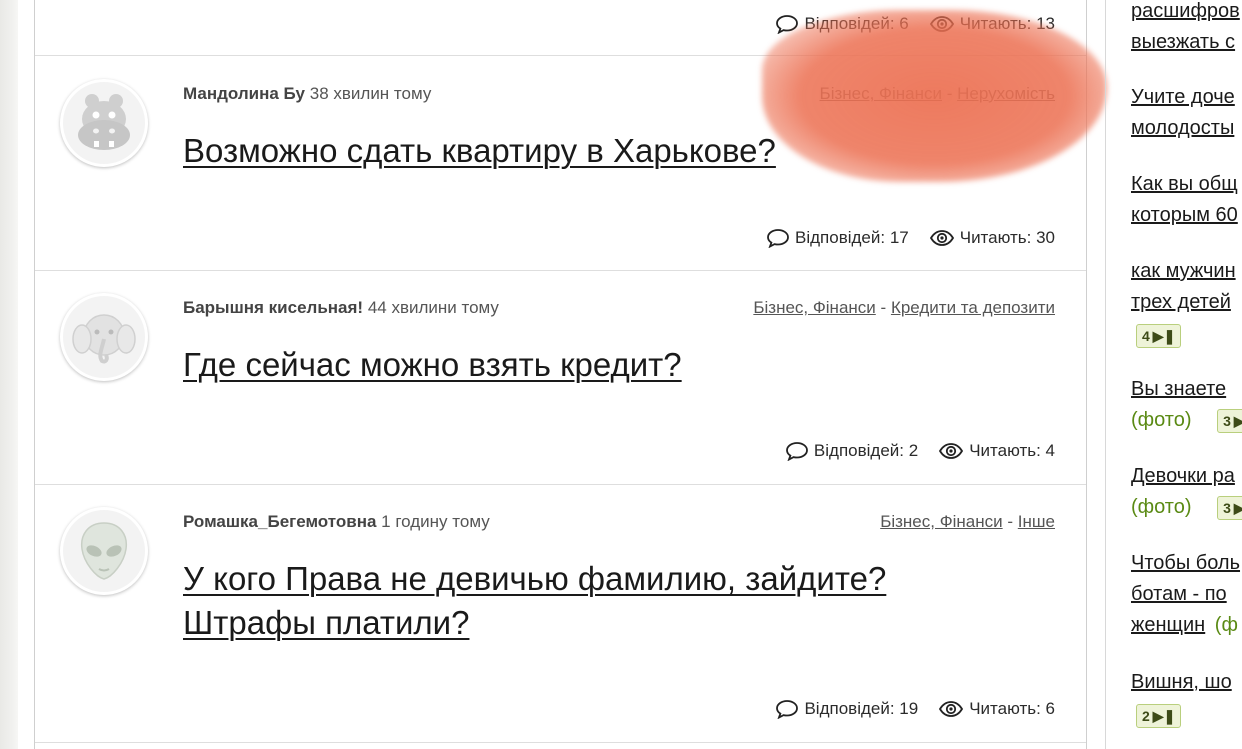  What do you see at coordinates (583, 151) in the screenshot?
I see `question-title-link: Возможно сдать квартиру в Харькове?` at bounding box center [583, 151].